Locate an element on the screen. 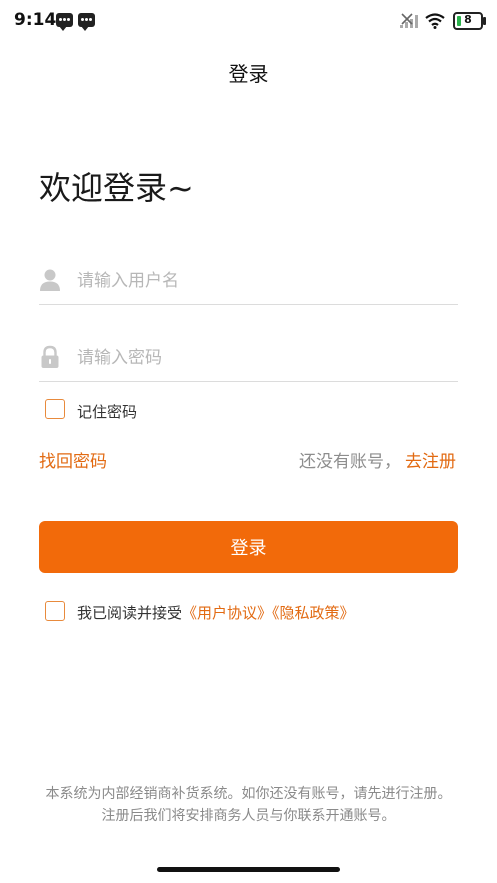 This screenshot has width=497, height=883. register-link: 去注册 is located at coordinates (430, 459).